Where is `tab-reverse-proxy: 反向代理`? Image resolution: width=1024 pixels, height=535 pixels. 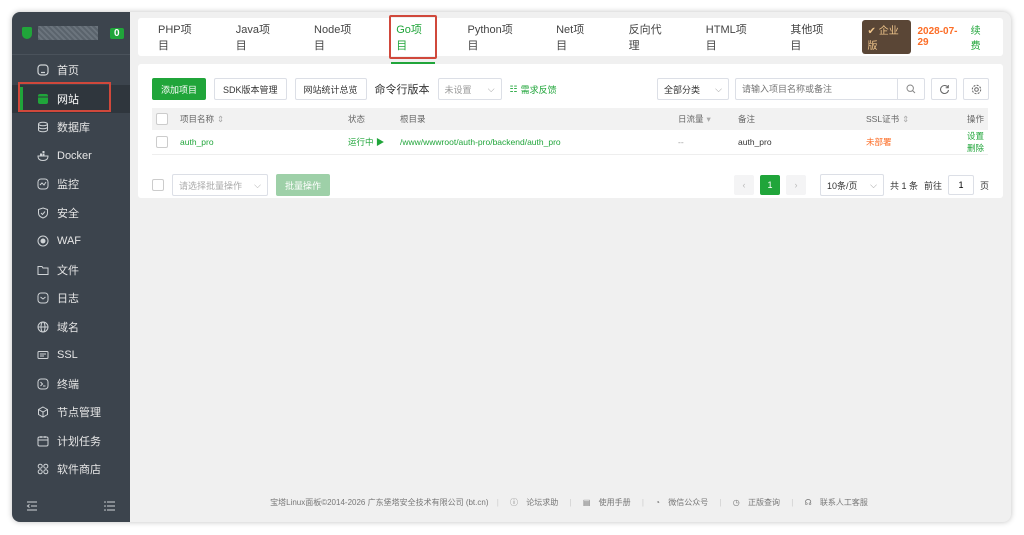 tab-reverse-proxy: 反向代理 is located at coordinates (649, 37).